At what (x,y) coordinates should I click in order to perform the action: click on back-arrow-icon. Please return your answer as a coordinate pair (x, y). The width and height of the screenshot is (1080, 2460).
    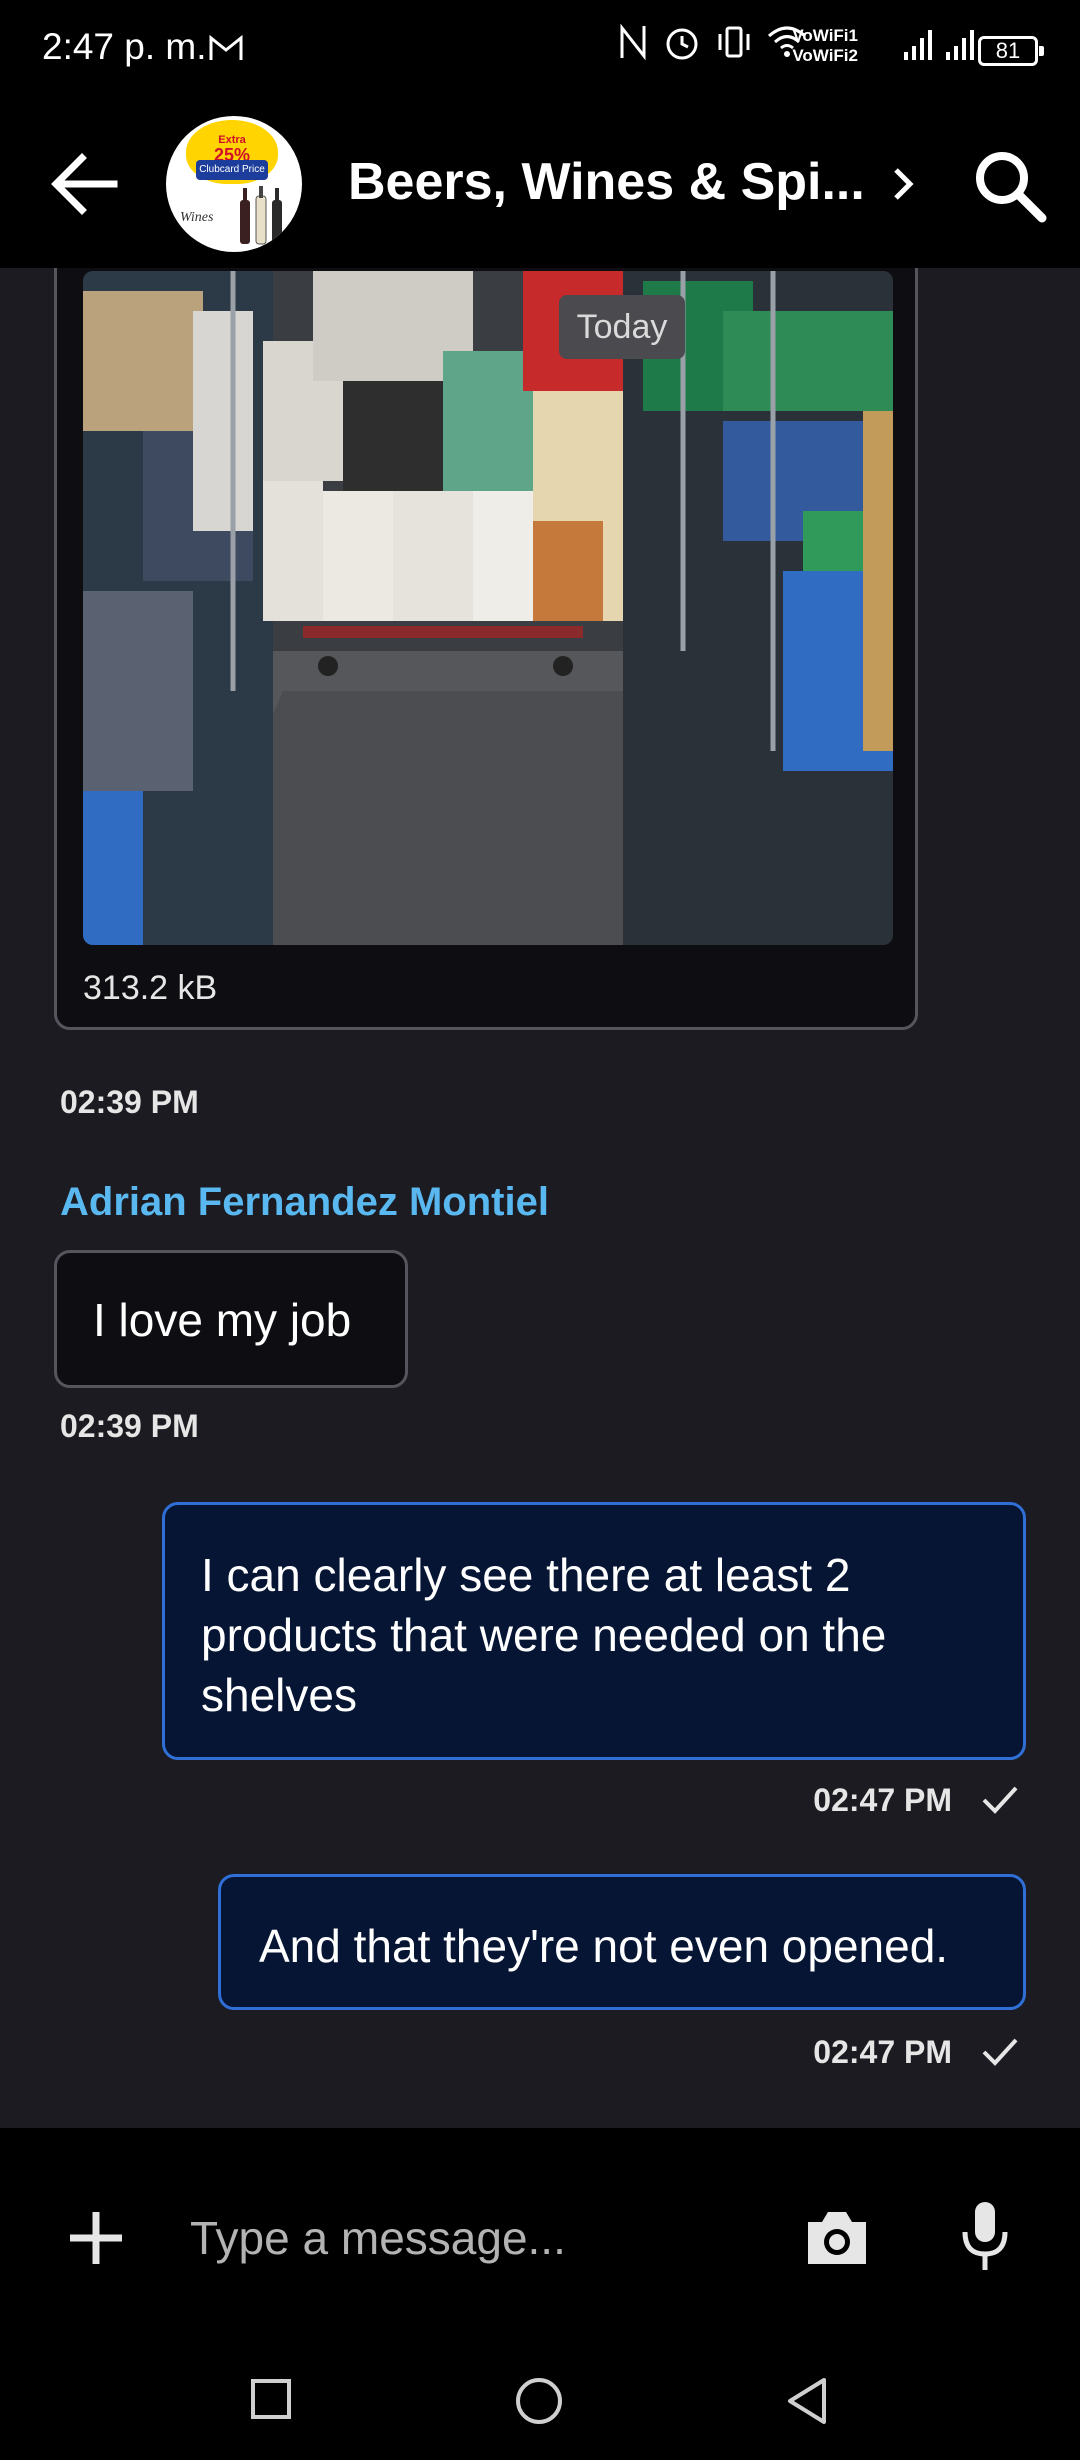
    Looking at the image, I should click on (85, 184).